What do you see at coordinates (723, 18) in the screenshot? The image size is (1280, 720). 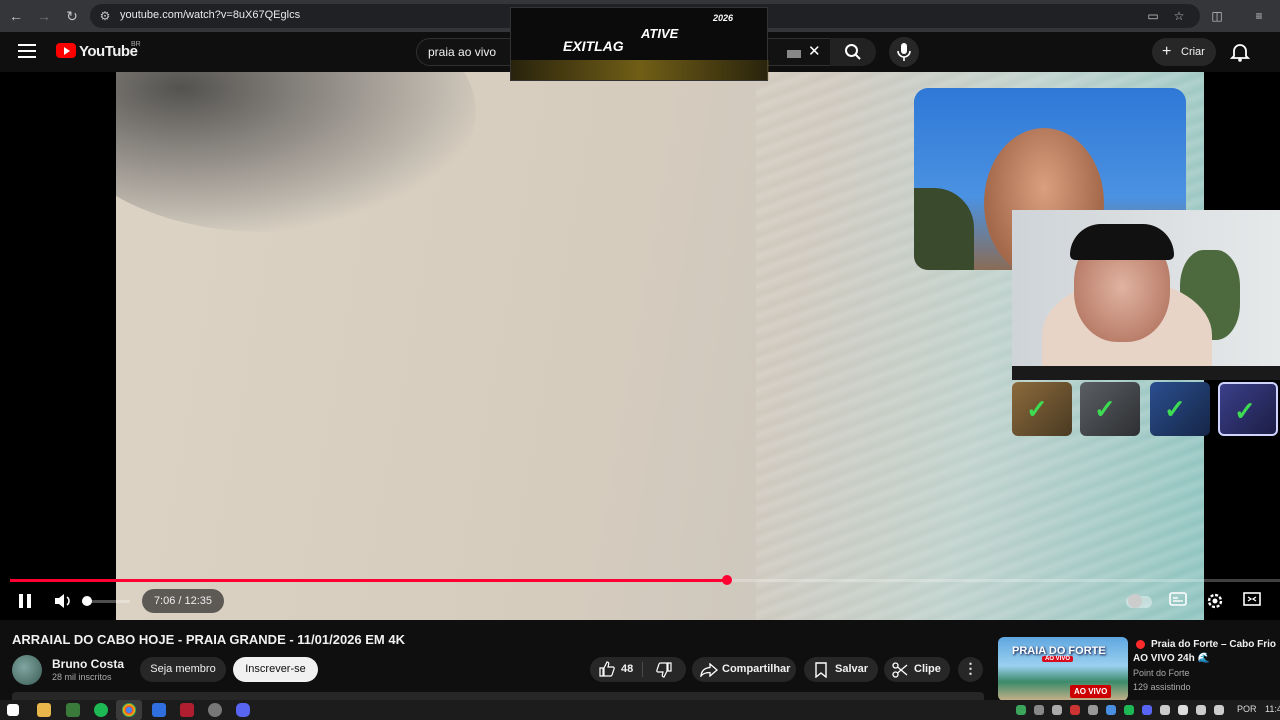 I see `exitlag-year: 2026` at bounding box center [723, 18].